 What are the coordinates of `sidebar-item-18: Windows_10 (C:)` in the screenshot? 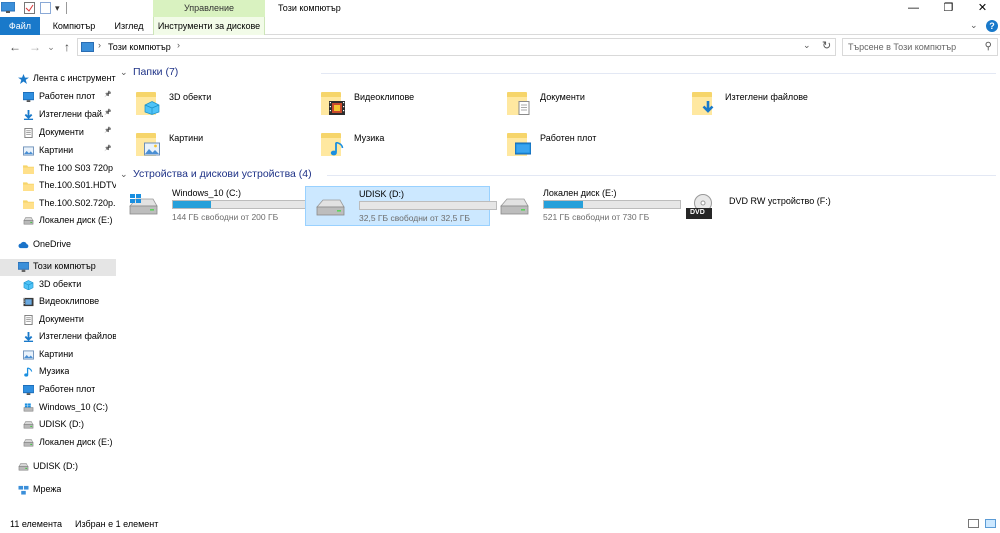 It's located at (58, 408).